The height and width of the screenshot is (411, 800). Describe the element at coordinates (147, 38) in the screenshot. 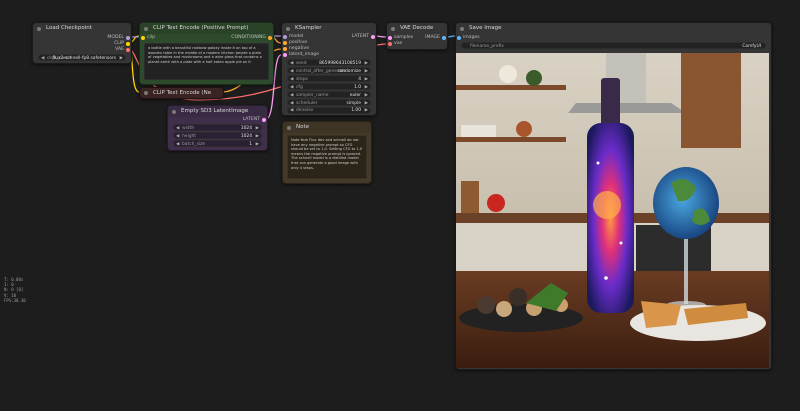

I see `input-clip: clip` at that location.